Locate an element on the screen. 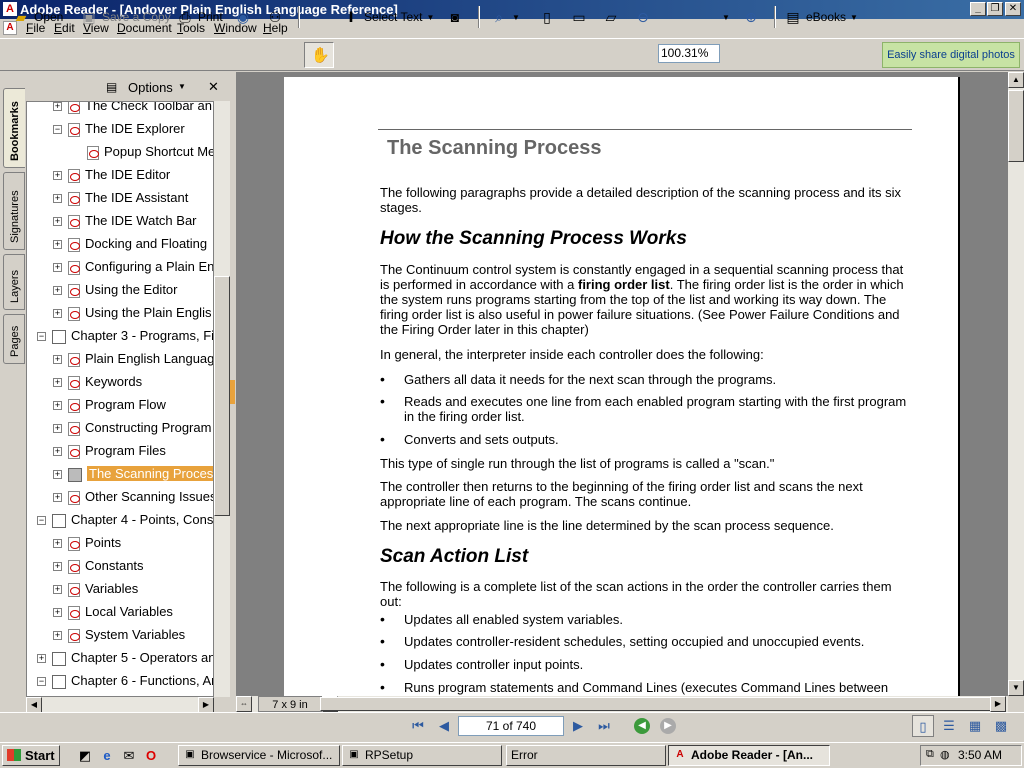  bookmark-scroll-thumb is located at coordinates (222, 396).